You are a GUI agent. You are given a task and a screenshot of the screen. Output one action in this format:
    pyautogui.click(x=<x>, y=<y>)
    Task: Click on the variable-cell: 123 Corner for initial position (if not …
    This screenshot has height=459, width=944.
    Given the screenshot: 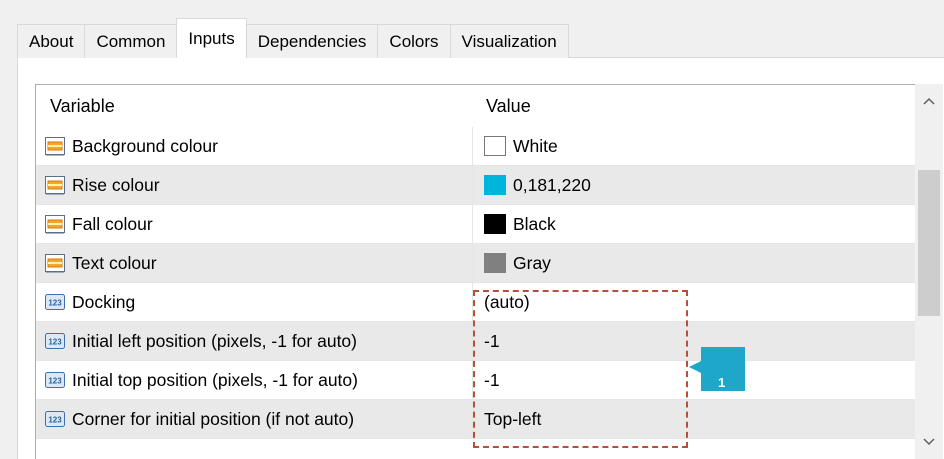 What is the action you would take?
    pyautogui.click(x=254, y=419)
    